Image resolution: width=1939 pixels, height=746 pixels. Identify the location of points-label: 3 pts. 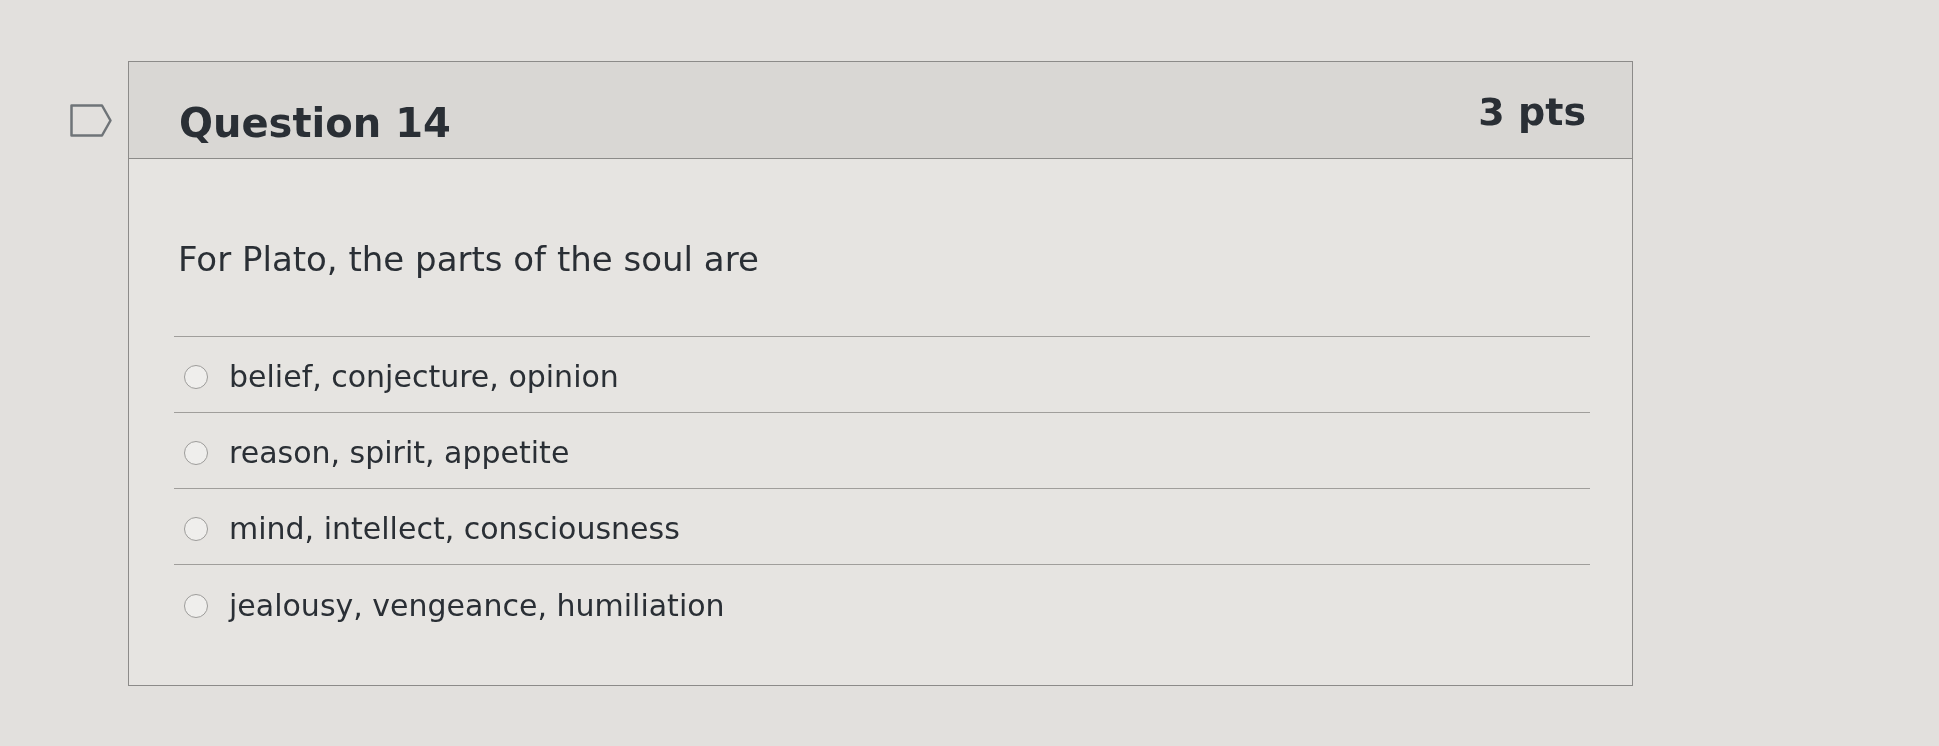
(1532, 112).